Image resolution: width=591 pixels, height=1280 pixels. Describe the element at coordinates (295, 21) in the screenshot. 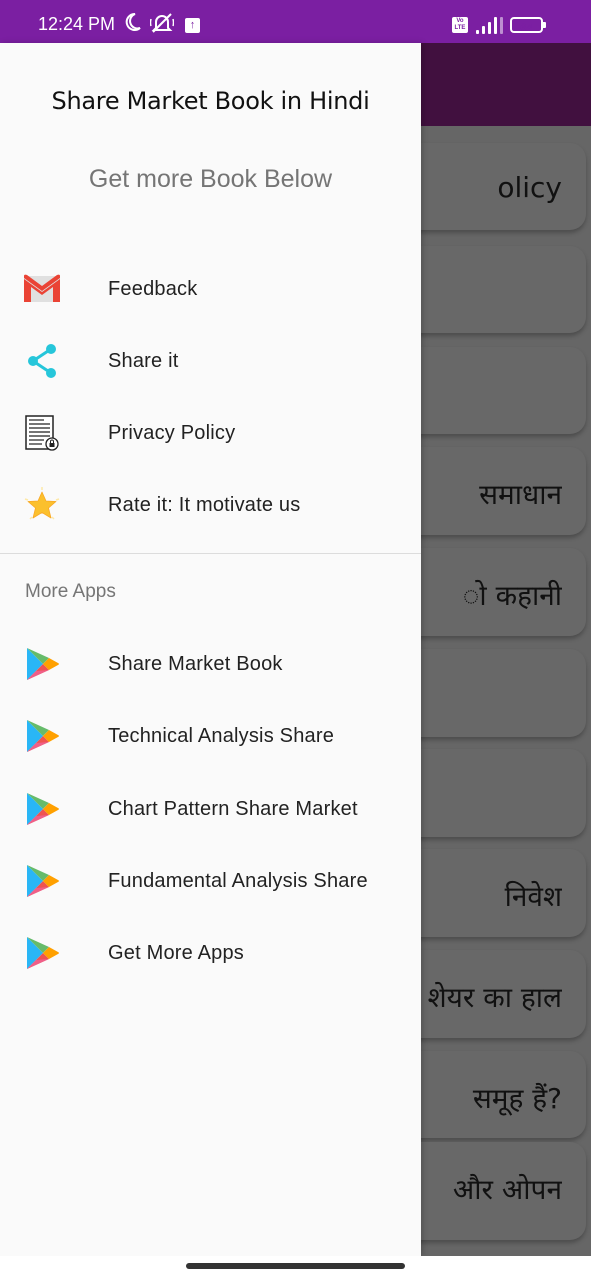

I see `status-bar: 12:24 PM ↑ Vo LTE 64` at that location.